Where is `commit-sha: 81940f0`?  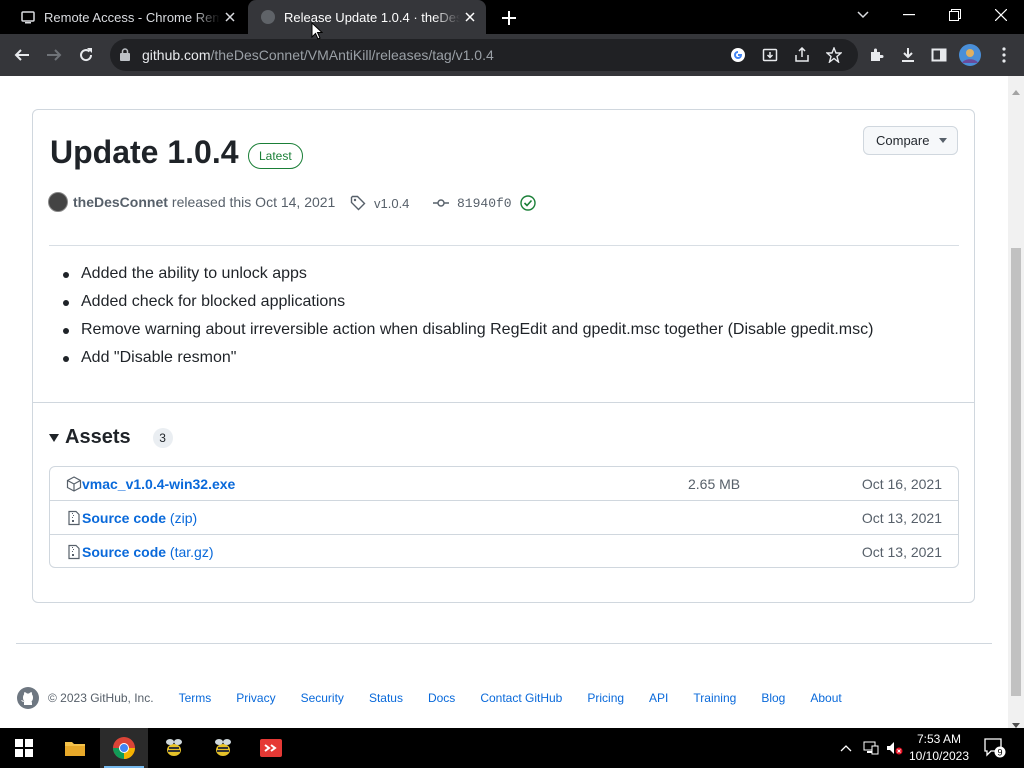
commit-sha: 81940f0 is located at coordinates (484, 203).